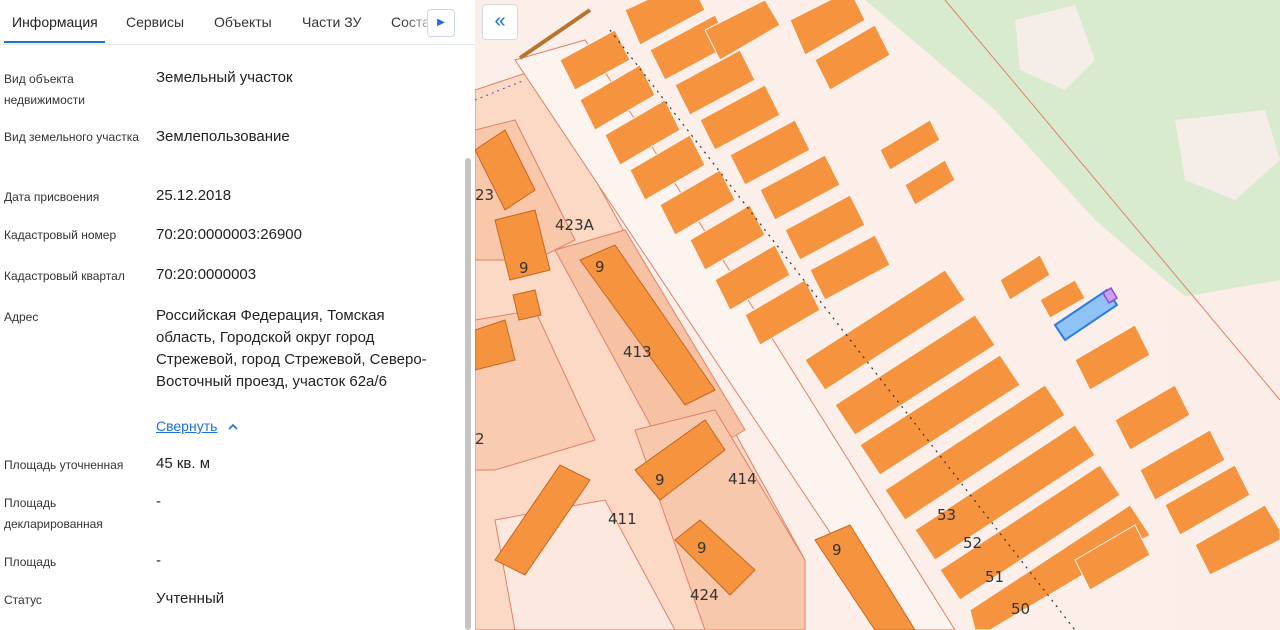  What do you see at coordinates (704, 595) in the screenshot?
I see `map-label: 424` at bounding box center [704, 595].